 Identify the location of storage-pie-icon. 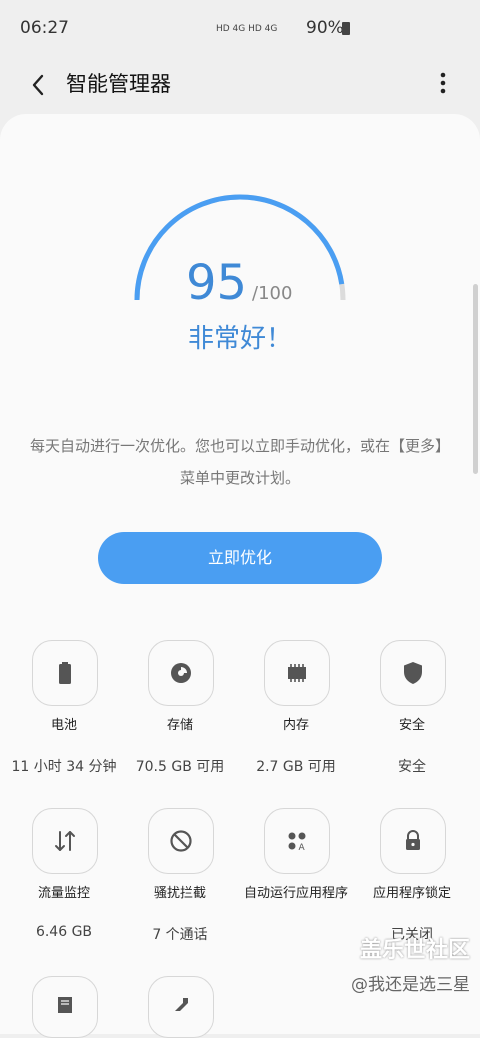
(181, 673).